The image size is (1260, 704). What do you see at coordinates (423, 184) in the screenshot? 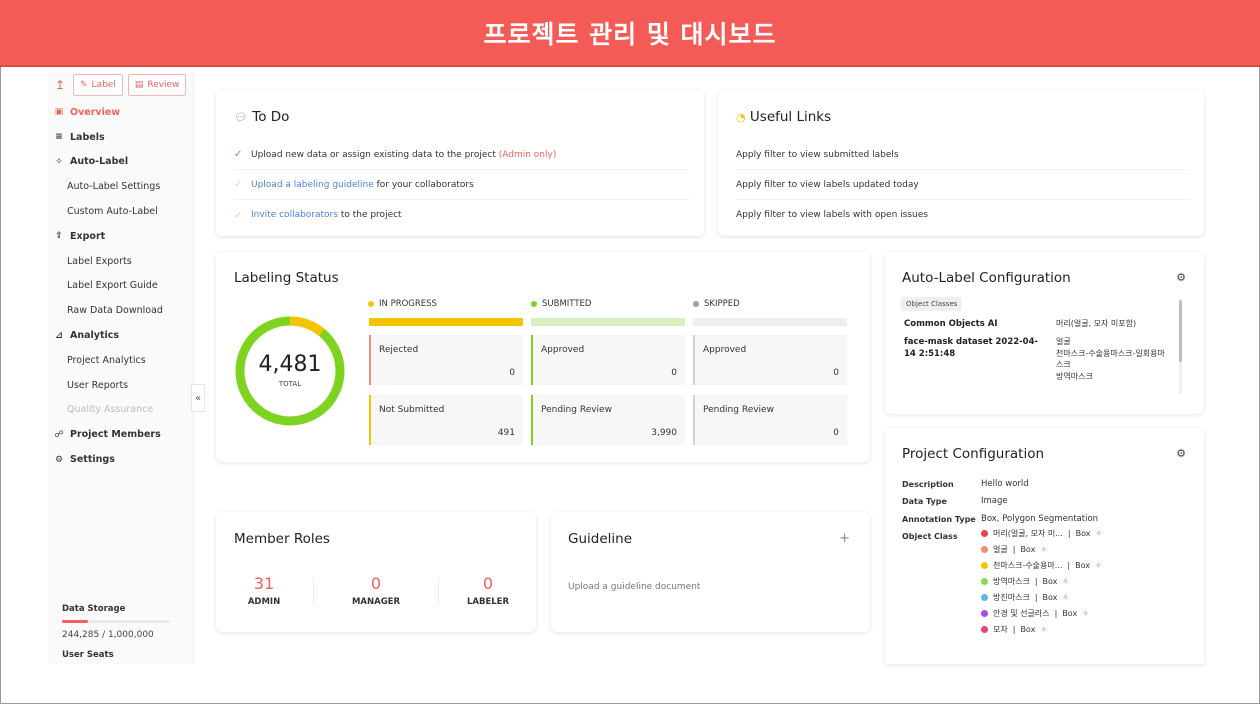
I see `todo-guideline-rest: for your collaborators` at bounding box center [423, 184].